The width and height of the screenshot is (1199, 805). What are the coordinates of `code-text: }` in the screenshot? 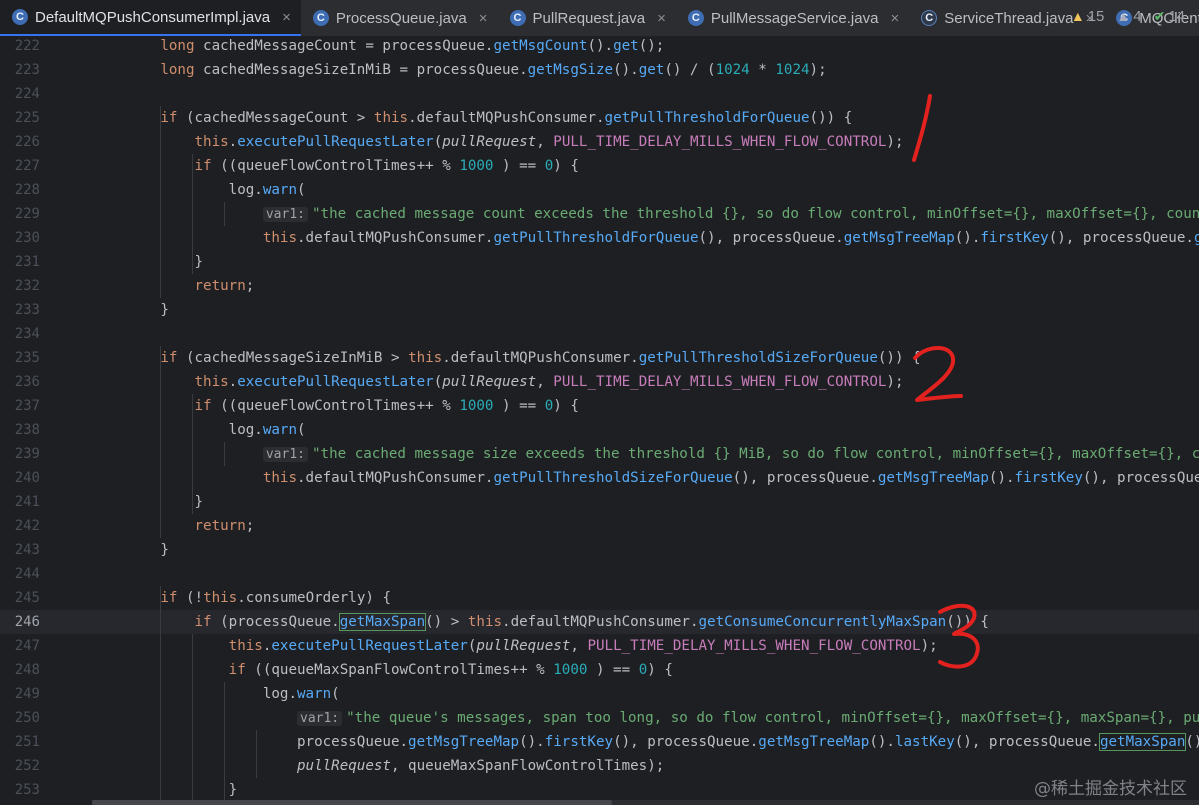 It's located at (130, 310).